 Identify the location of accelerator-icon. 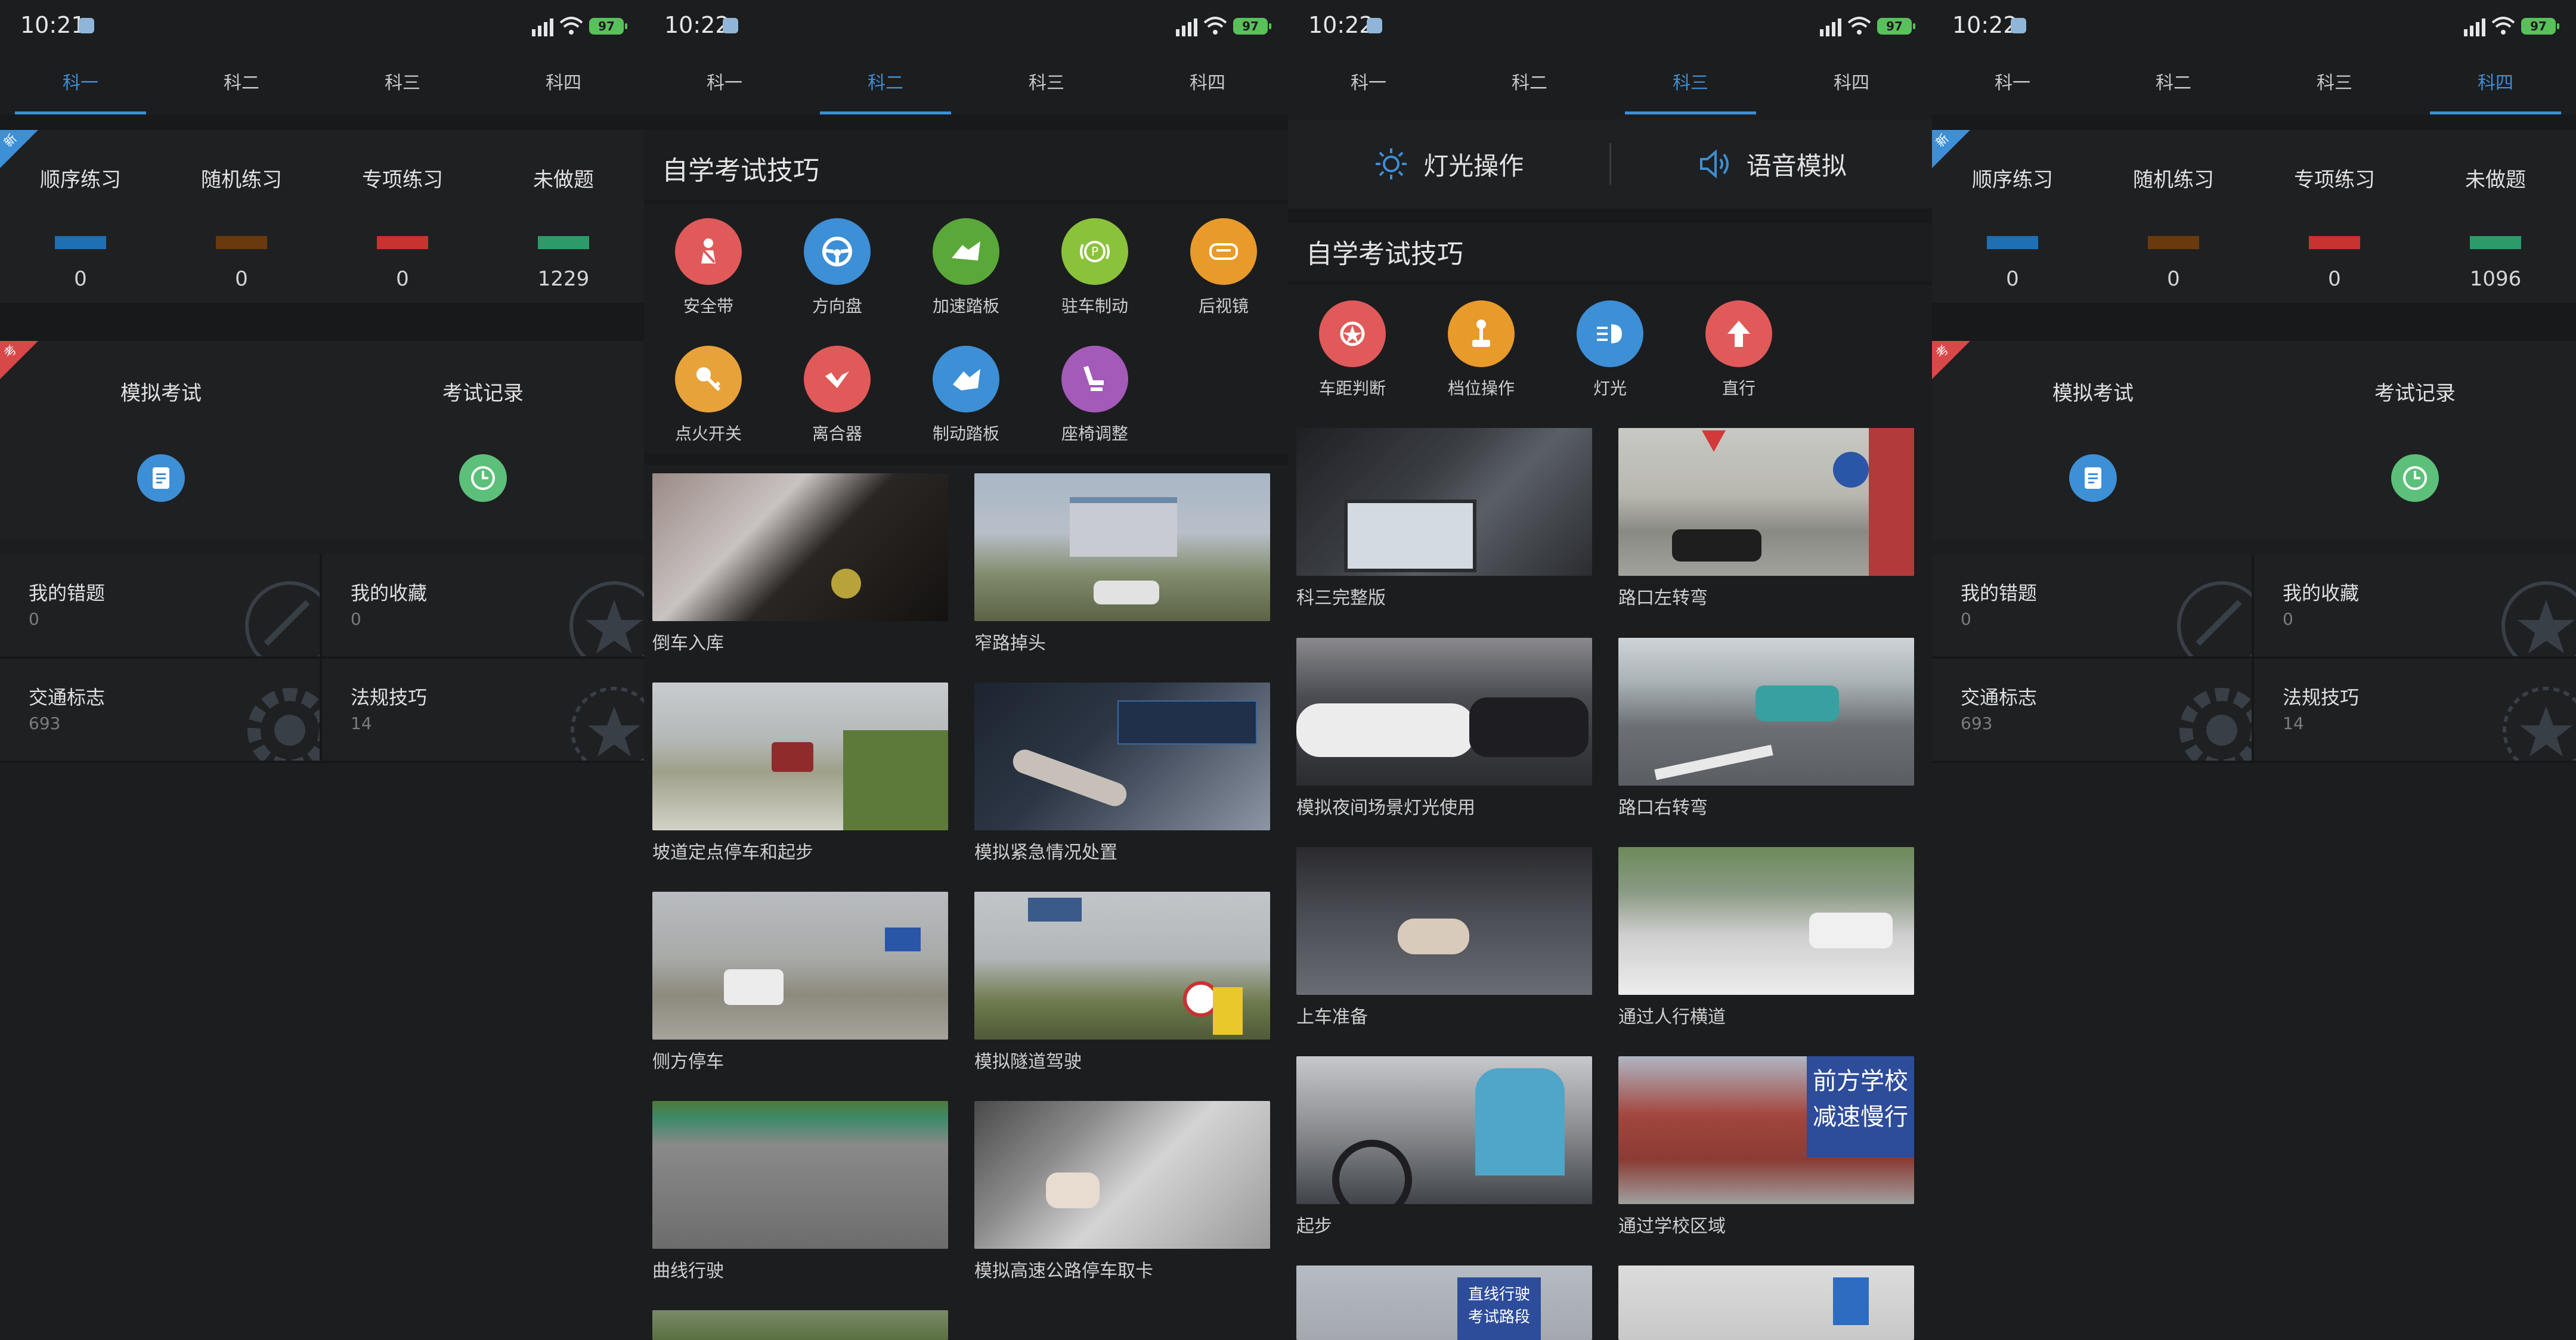
(966, 251).